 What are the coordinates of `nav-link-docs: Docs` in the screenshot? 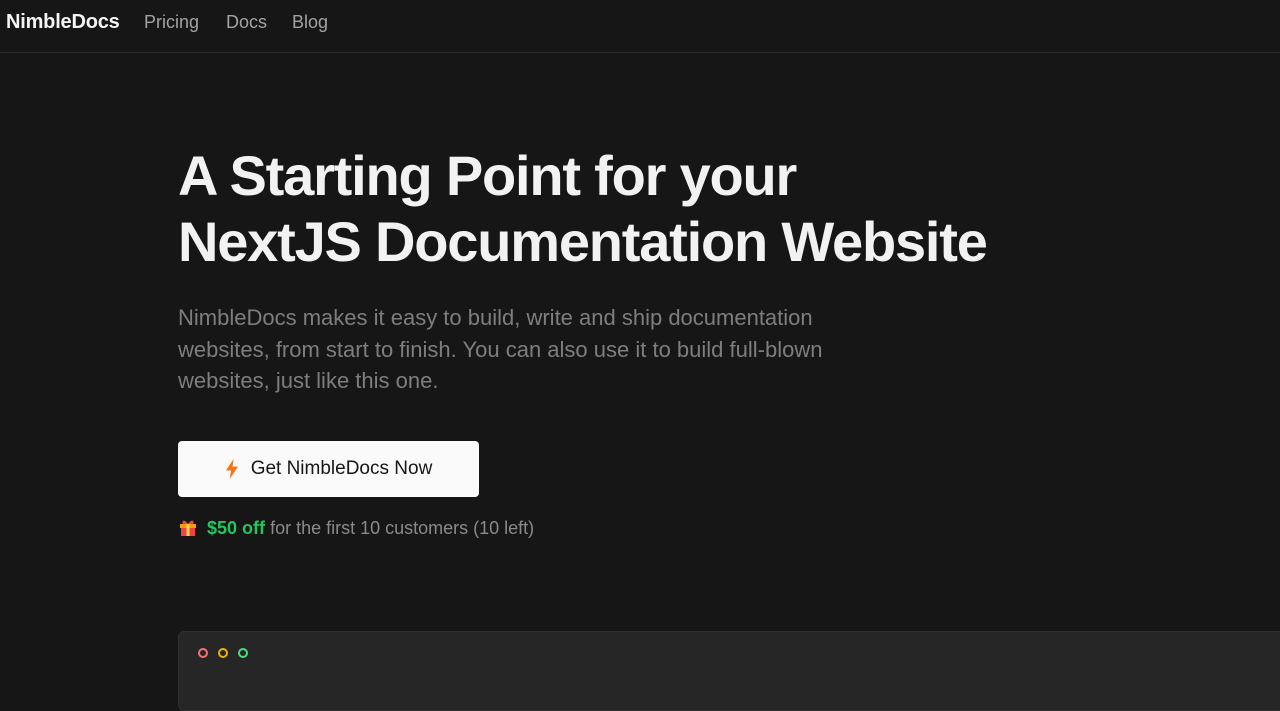 It's located at (246, 22).